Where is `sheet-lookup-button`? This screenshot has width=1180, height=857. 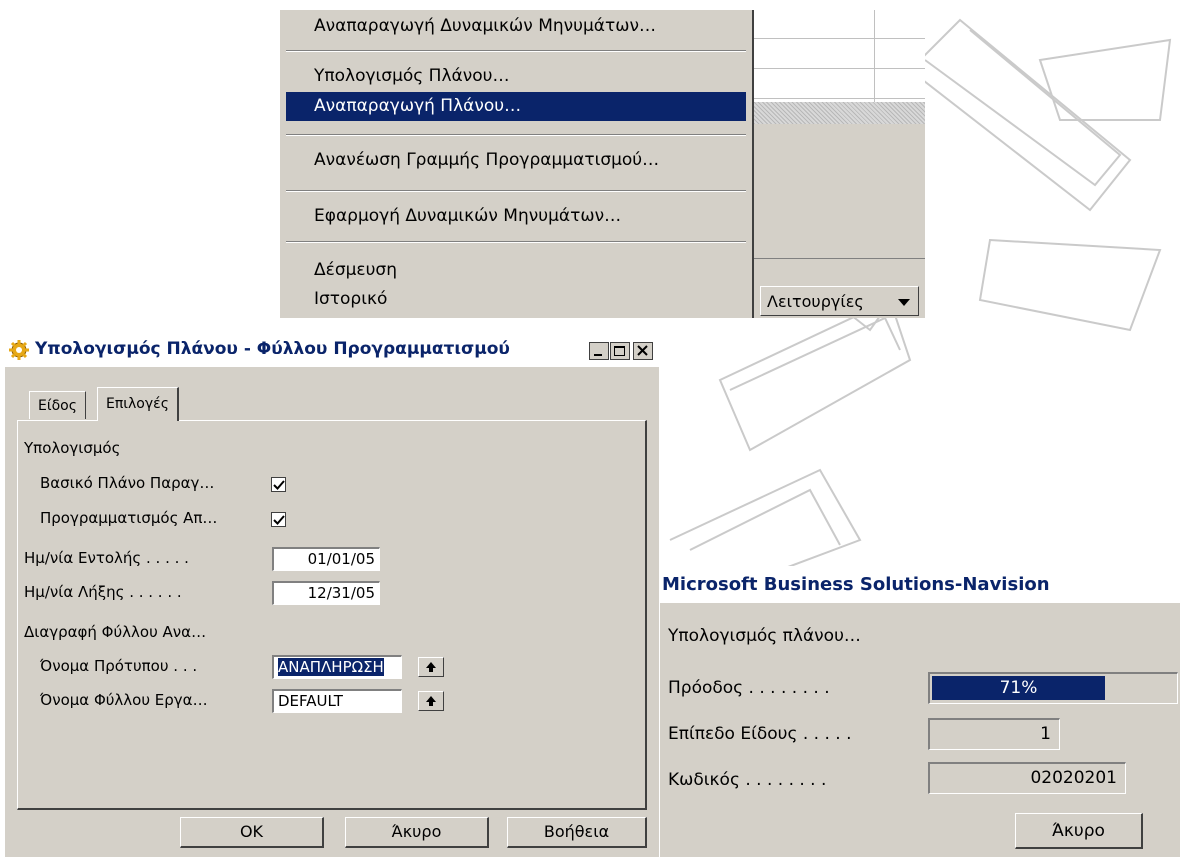
sheet-lookup-button is located at coordinates (431, 701).